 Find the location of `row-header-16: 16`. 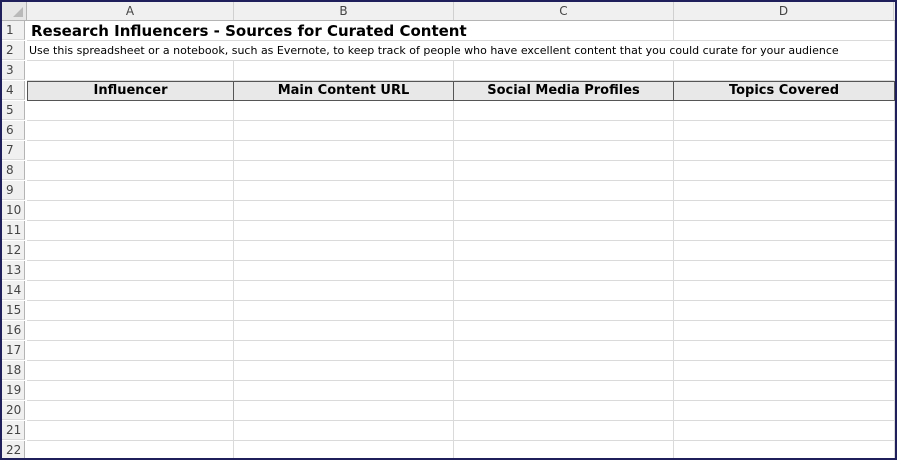

row-header-16: 16 is located at coordinates (13, 330).